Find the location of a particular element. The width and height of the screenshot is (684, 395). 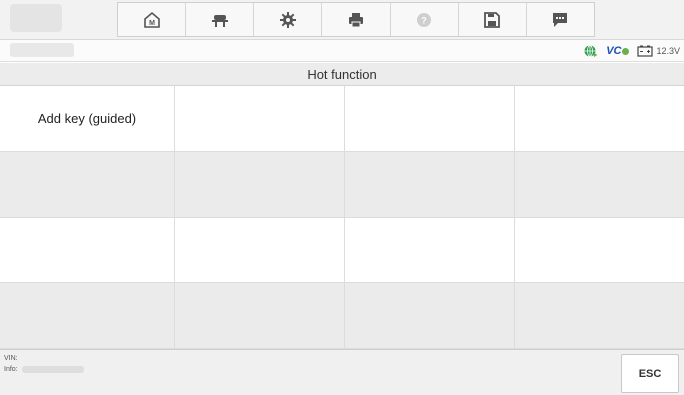

home-icon: M is located at coordinates (151, 19).